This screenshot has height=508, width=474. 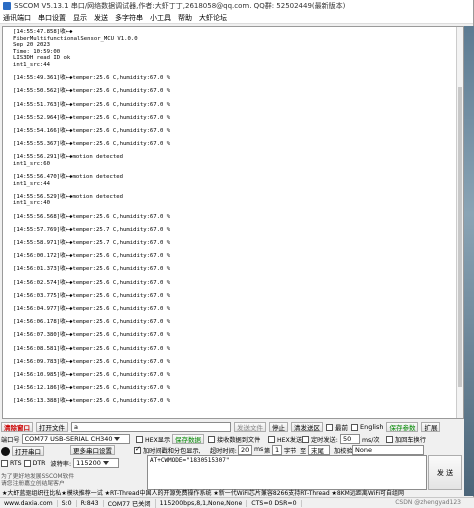 What do you see at coordinates (290, 451) in the screenshot?
I see `byte-unit: 字节` at bounding box center [290, 451].